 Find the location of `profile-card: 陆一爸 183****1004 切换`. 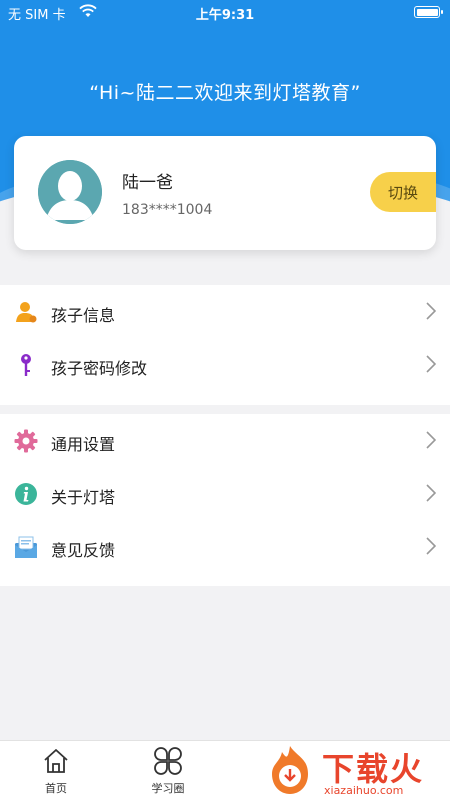

profile-card: 陆一爸 183****1004 切换 is located at coordinates (225, 193).